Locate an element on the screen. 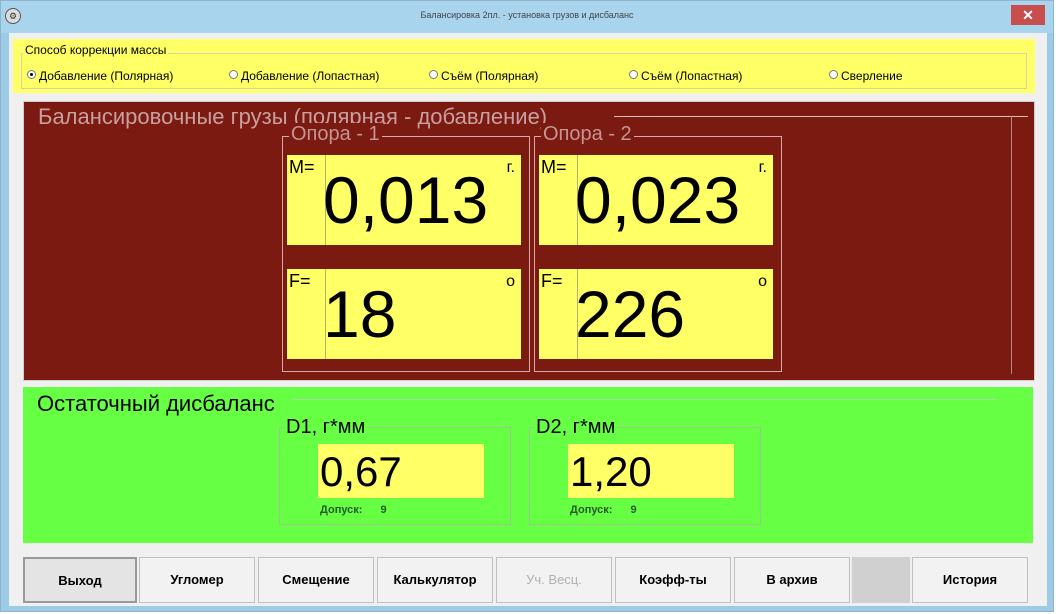 The height and width of the screenshot is (614, 1056). offset-button: Смещение is located at coordinates (316, 580).